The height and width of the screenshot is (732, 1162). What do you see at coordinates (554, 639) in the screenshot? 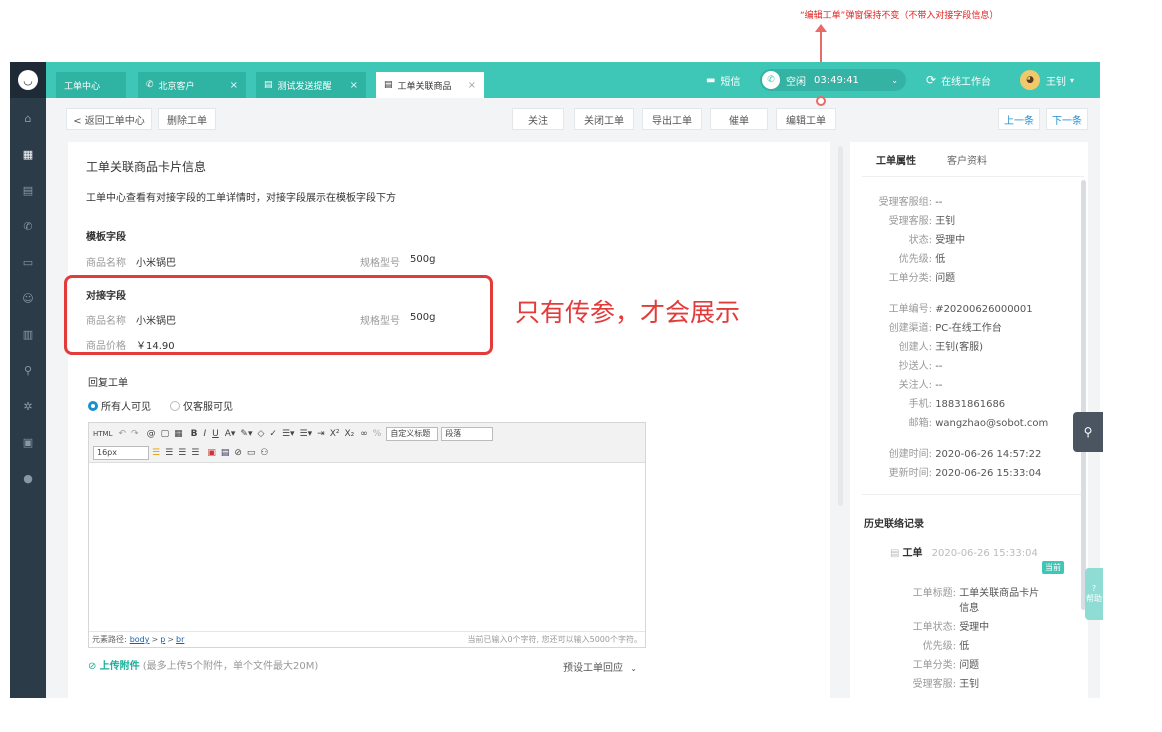
I see `char-counter: 当前已输入0个字符, 您还可以输入5000个字符。` at bounding box center [554, 639].